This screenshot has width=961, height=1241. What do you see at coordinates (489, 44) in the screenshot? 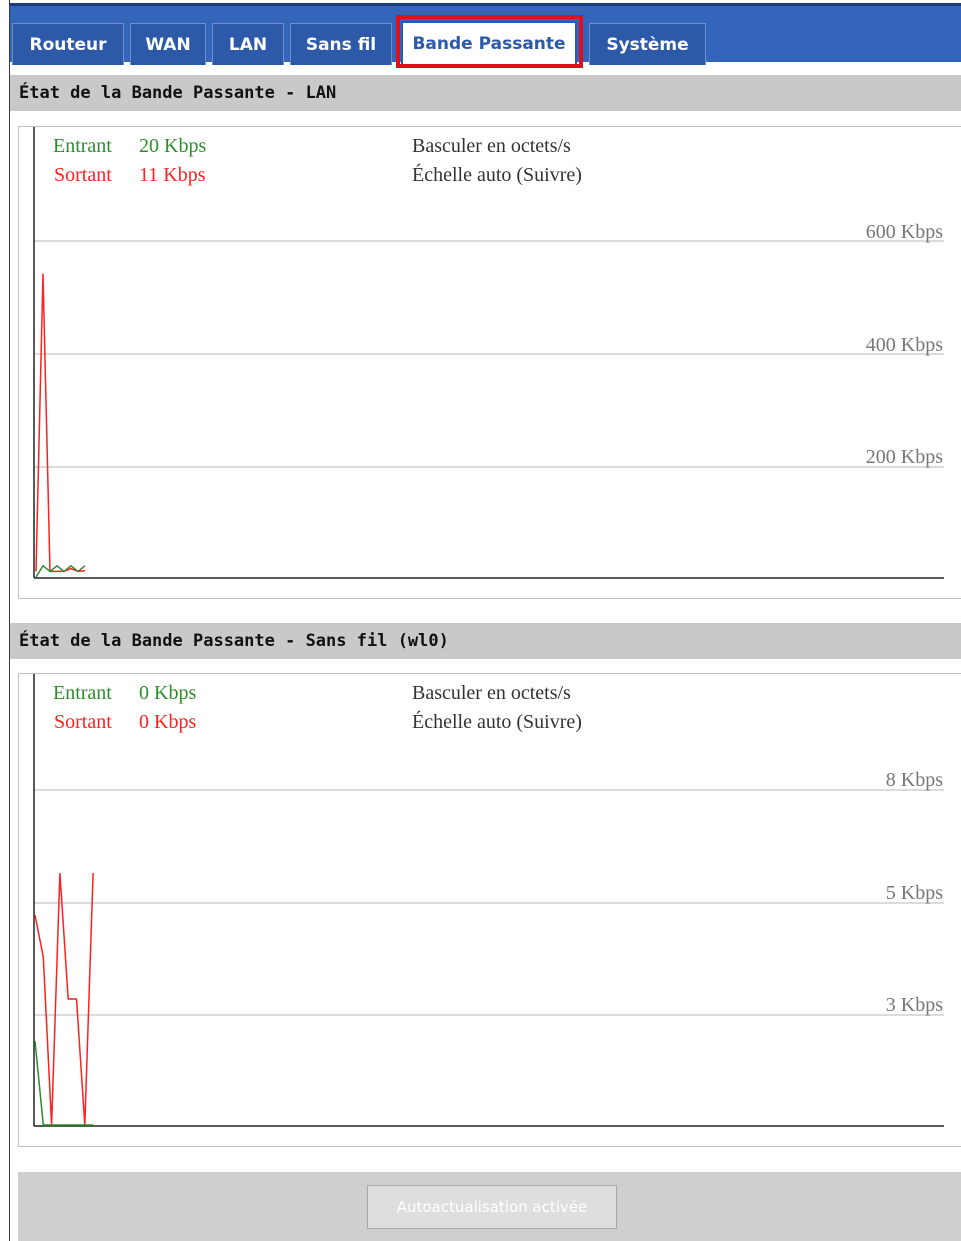
I see `tab-bande-passante: Bande Passante` at bounding box center [489, 44].